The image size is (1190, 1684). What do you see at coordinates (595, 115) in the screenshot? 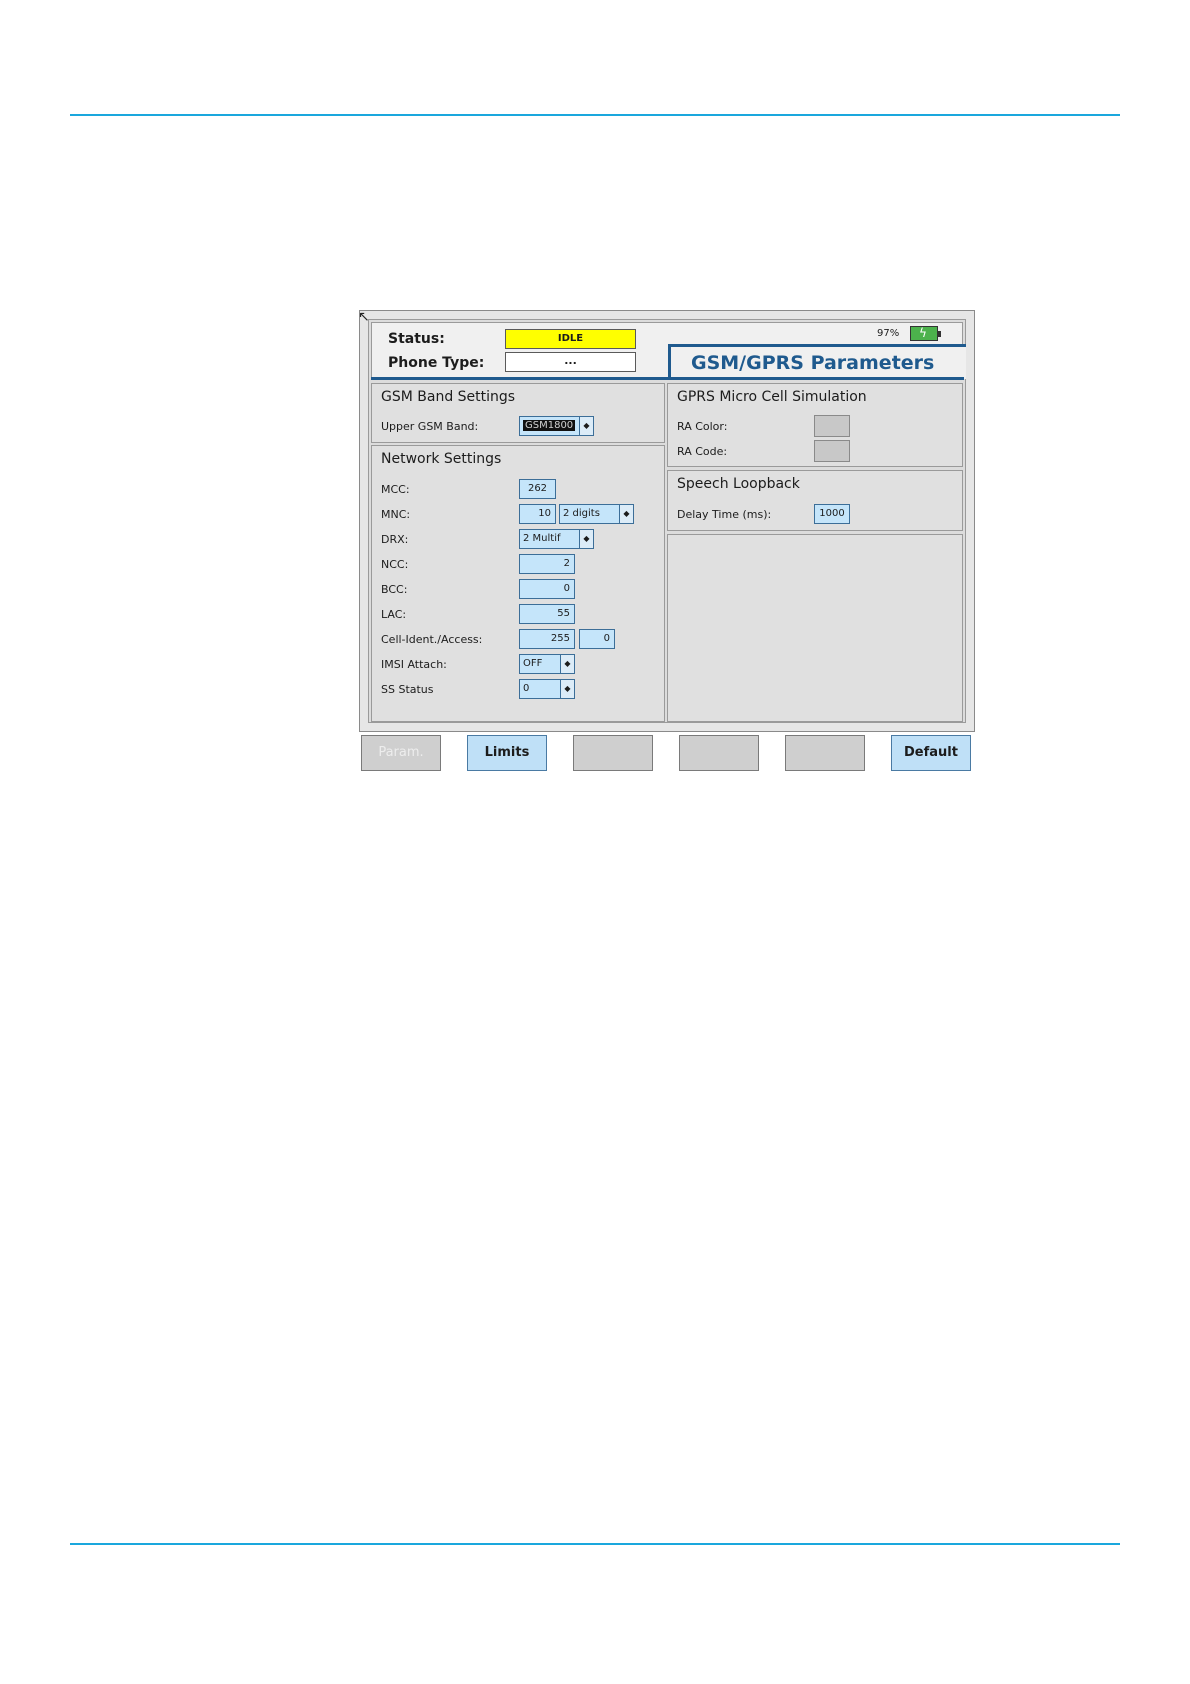
I see `page-top-rule` at bounding box center [595, 115].